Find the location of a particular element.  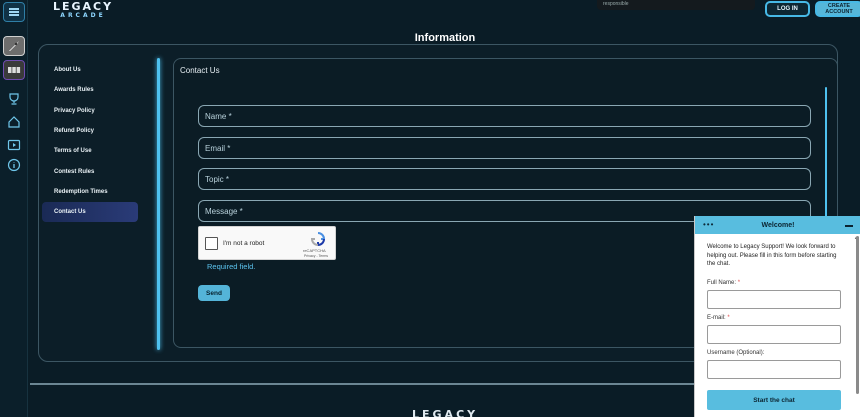

username-label: Username (Optional): is located at coordinates (736, 353).